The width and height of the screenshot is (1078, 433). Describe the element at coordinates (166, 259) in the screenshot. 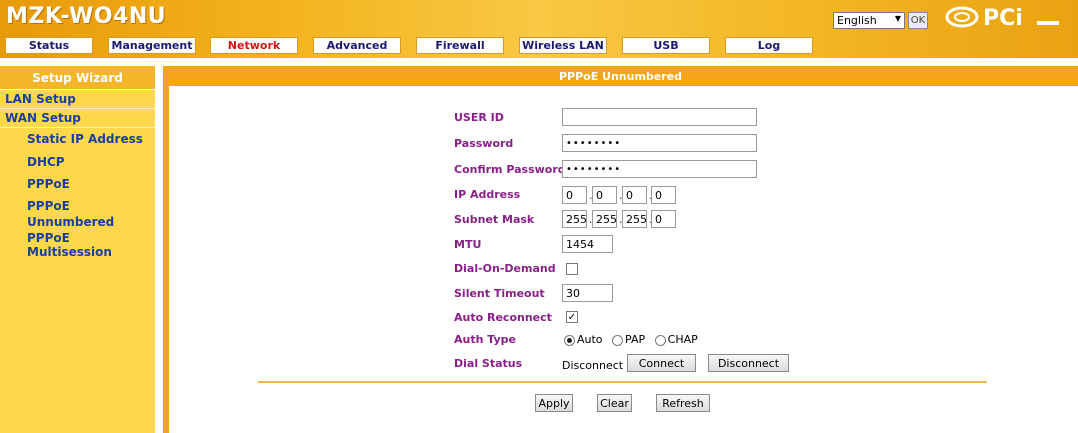

I see `main-left-border` at that location.